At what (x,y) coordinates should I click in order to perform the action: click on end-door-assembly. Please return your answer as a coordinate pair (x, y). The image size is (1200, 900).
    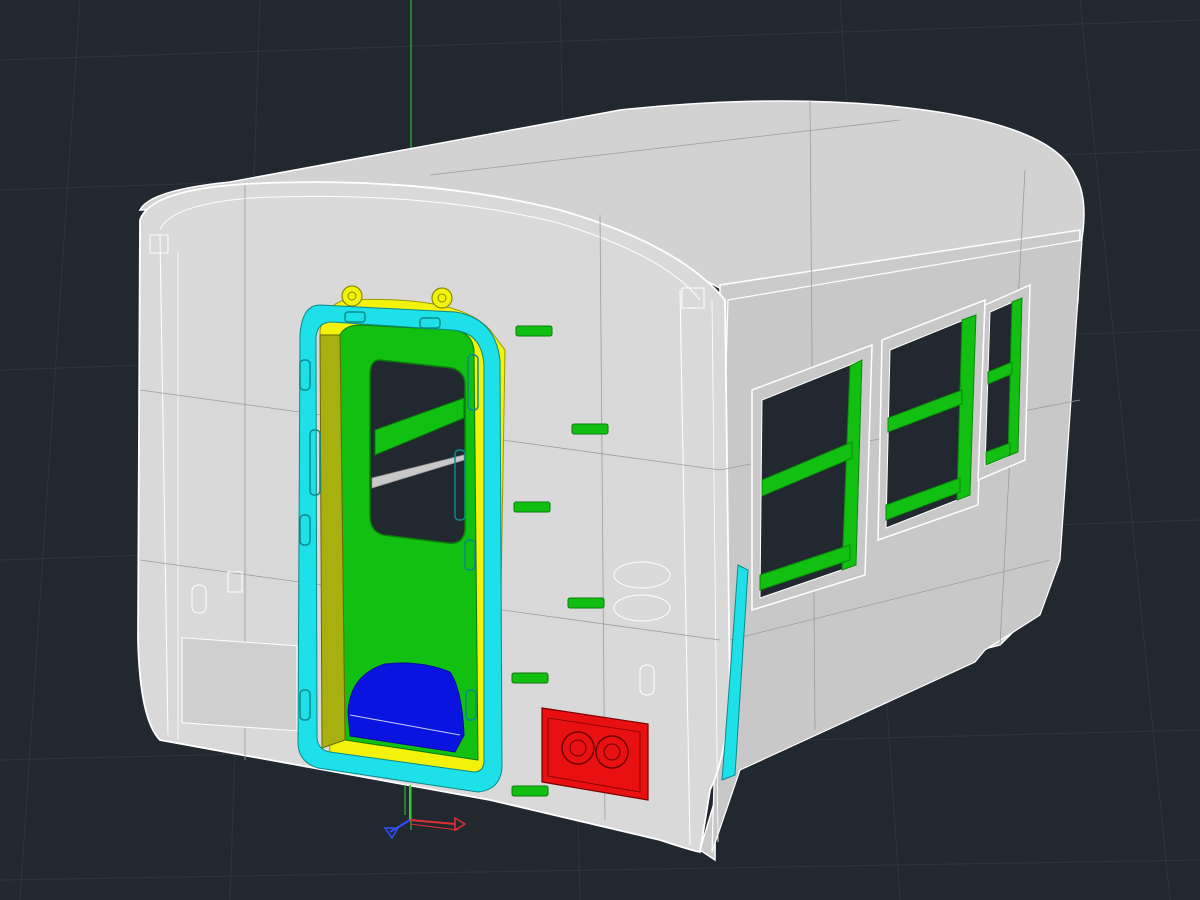
    Looking at the image, I should click on (401, 539).